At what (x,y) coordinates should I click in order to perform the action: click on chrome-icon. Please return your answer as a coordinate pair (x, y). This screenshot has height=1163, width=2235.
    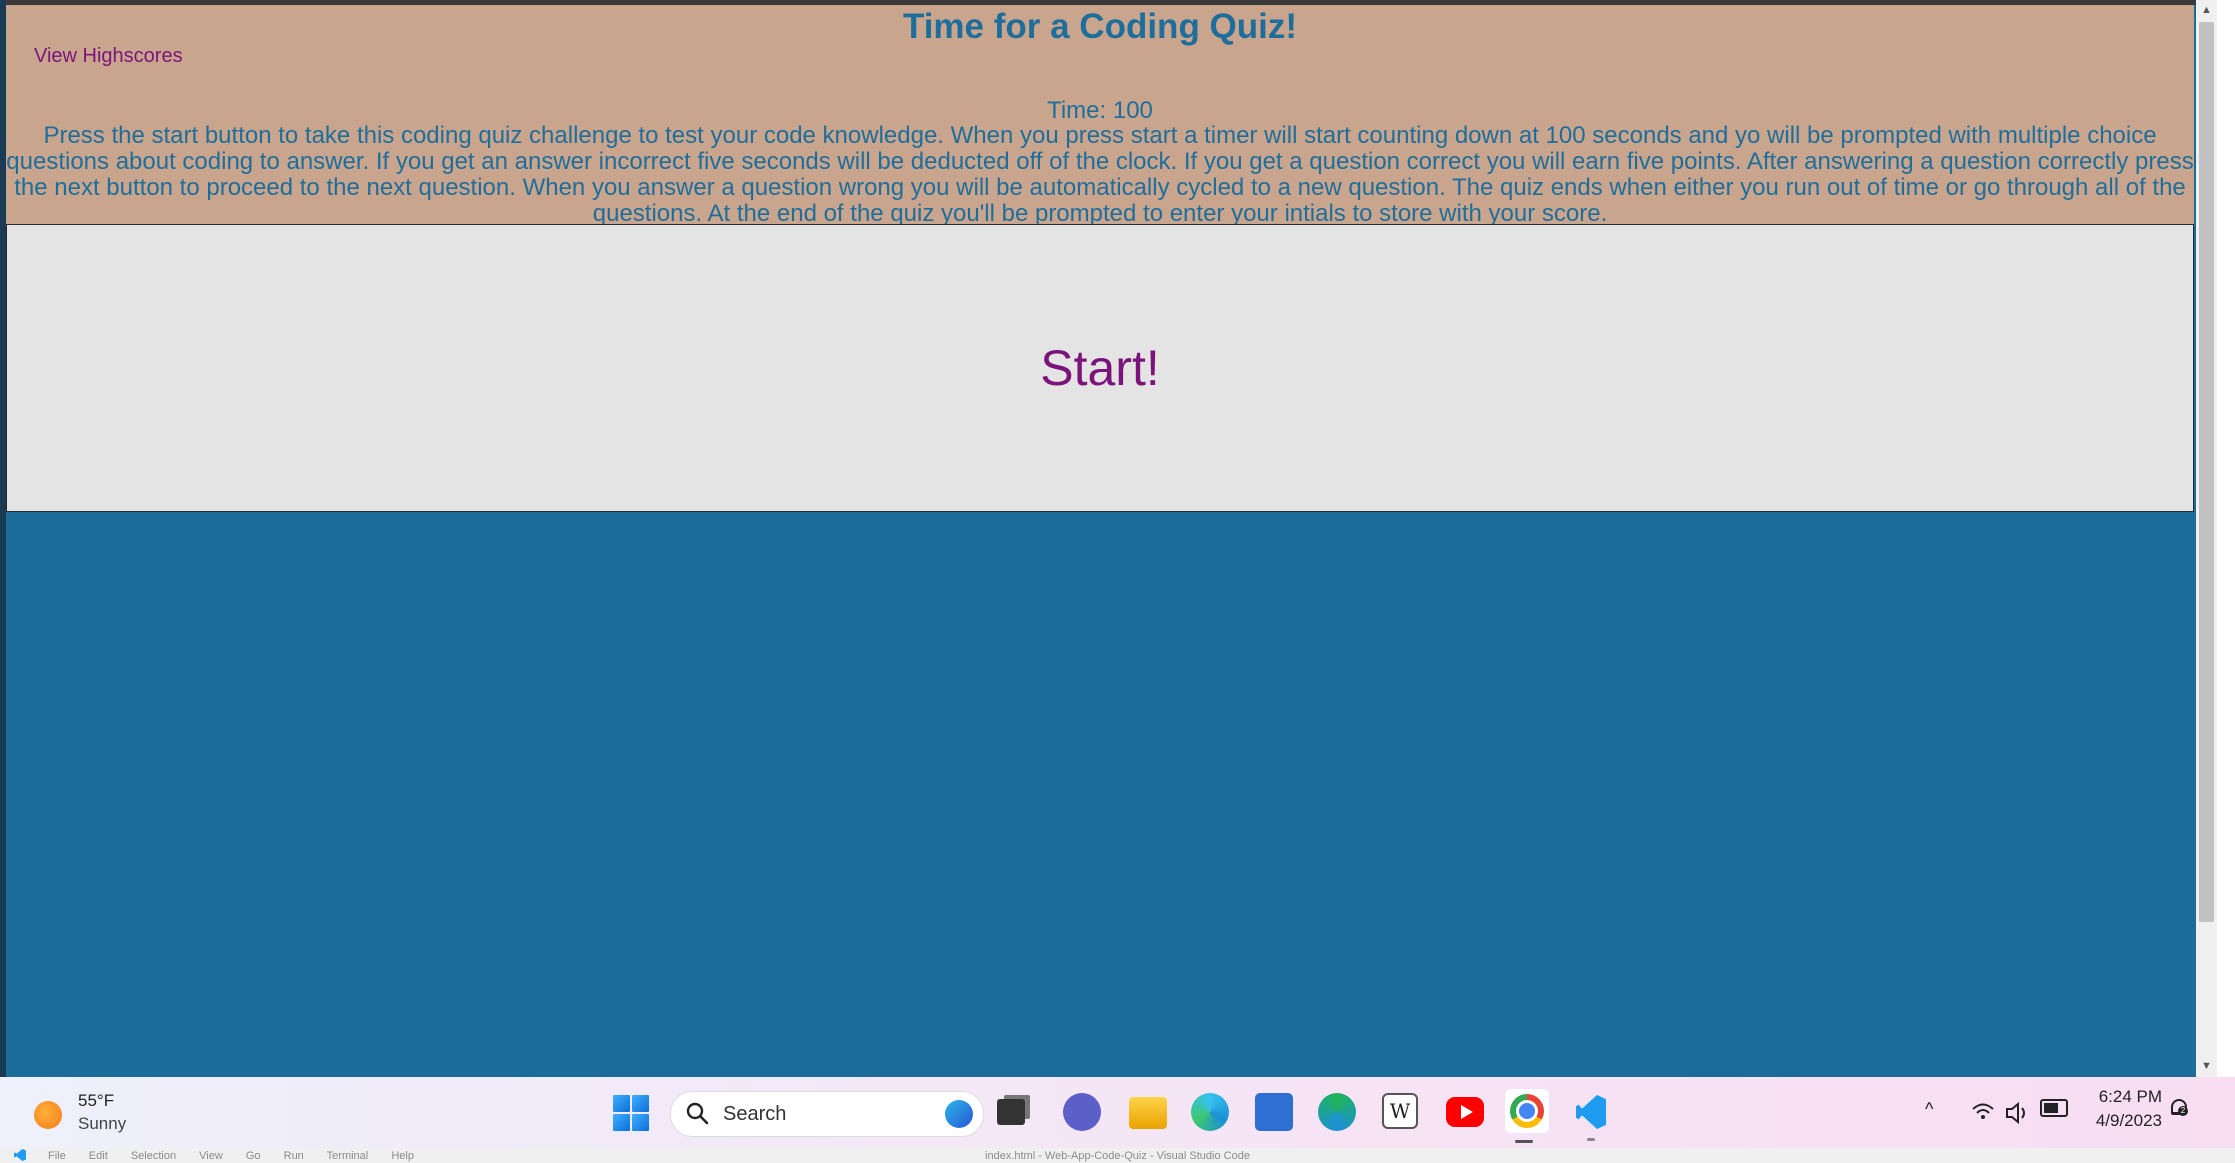
    Looking at the image, I should click on (1527, 1116).